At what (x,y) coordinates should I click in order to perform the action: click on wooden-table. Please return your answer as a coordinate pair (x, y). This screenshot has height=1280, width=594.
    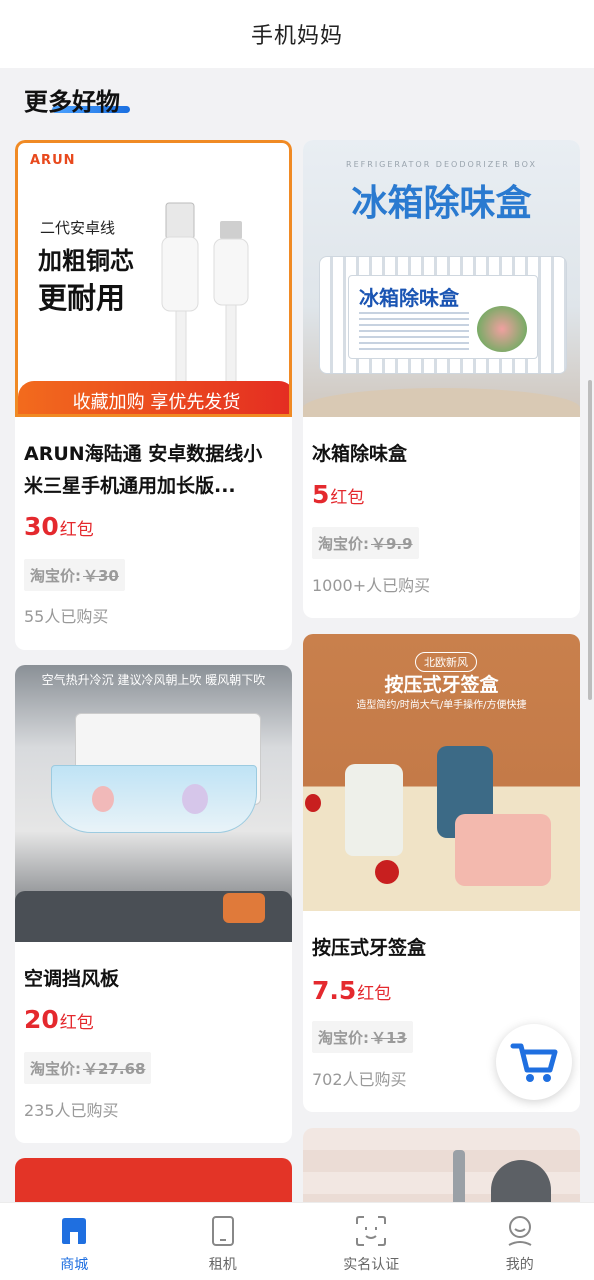
    Looking at the image, I should click on (441, 402).